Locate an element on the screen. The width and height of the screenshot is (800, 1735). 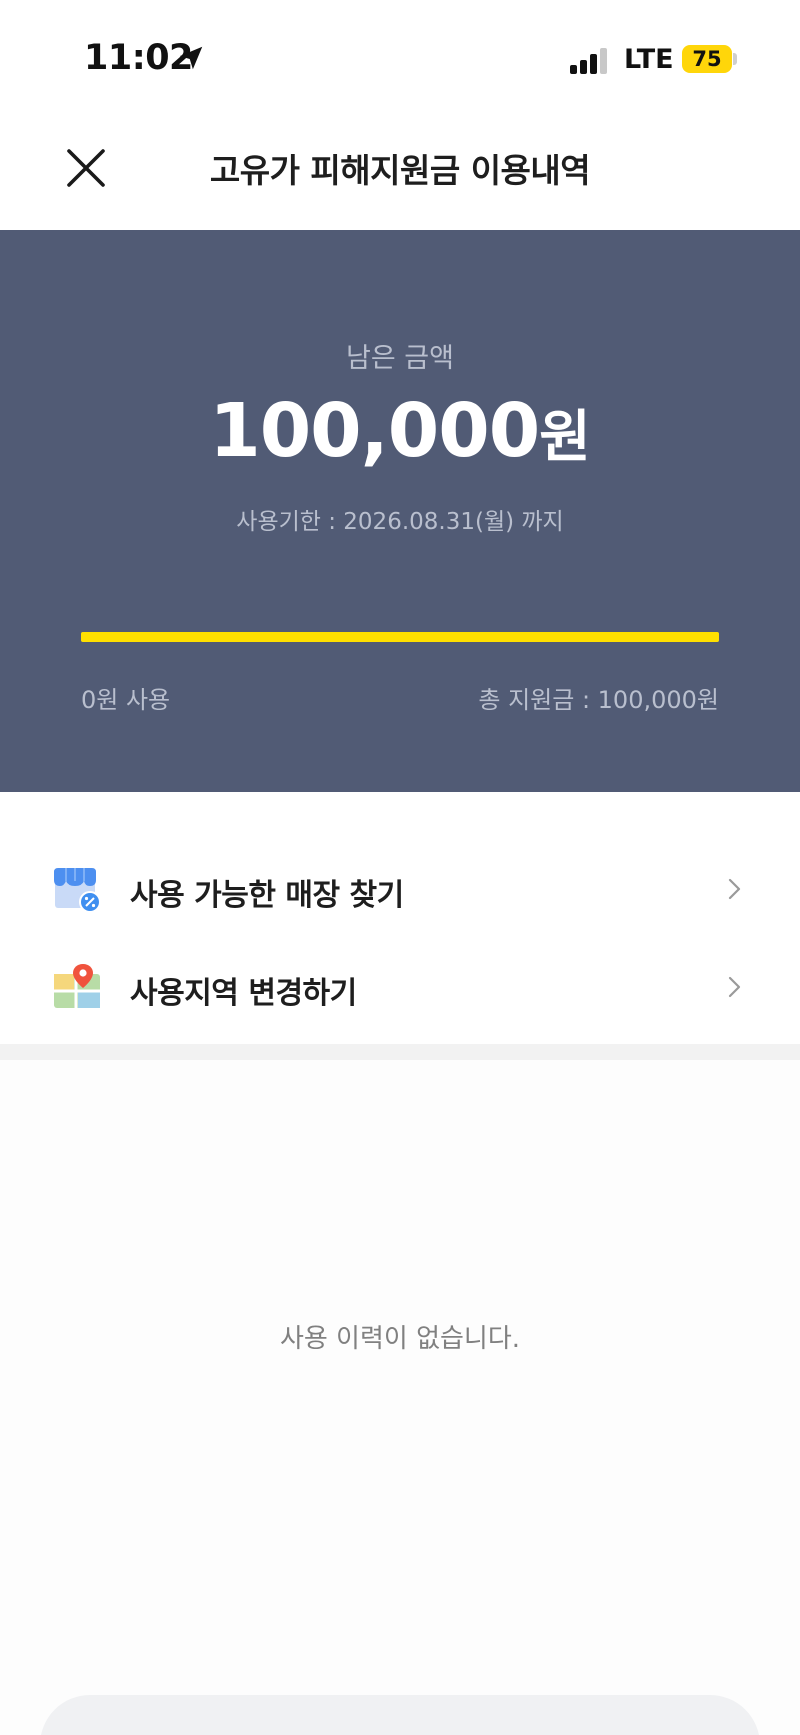
find-stores-label: 사용 가능한 매장 찾기 is located at coordinates (267, 895).